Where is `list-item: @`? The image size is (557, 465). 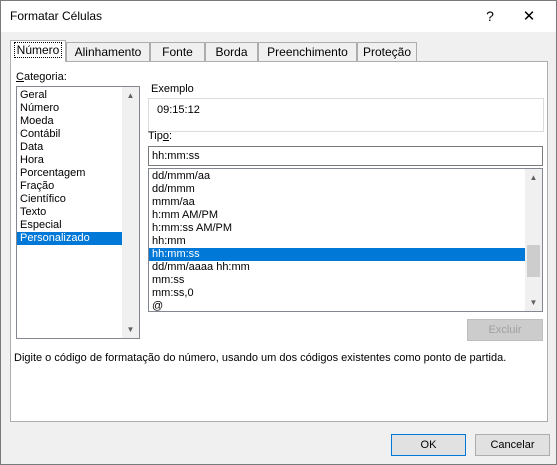 list-item: @ is located at coordinates (345, 306).